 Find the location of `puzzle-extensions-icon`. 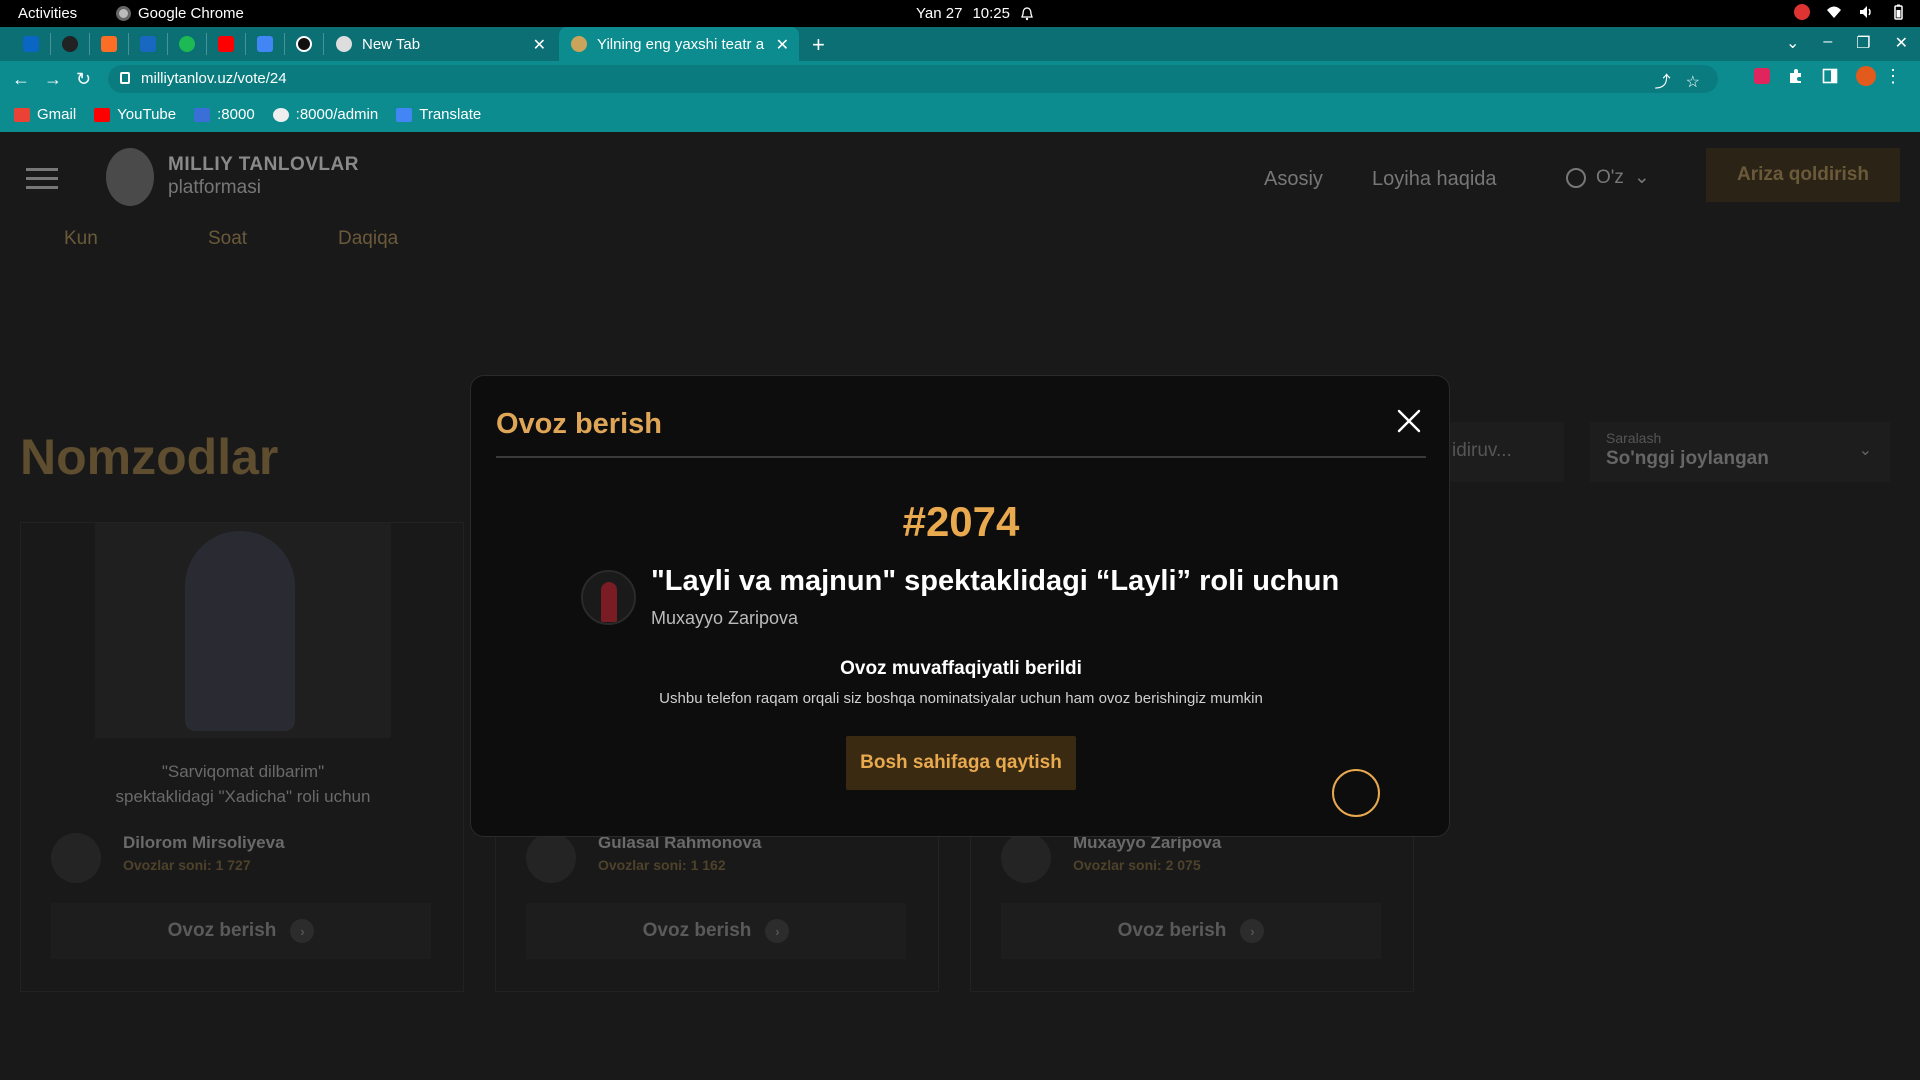

puzzle-extensions-icon is located at coordinates (1796, 76).